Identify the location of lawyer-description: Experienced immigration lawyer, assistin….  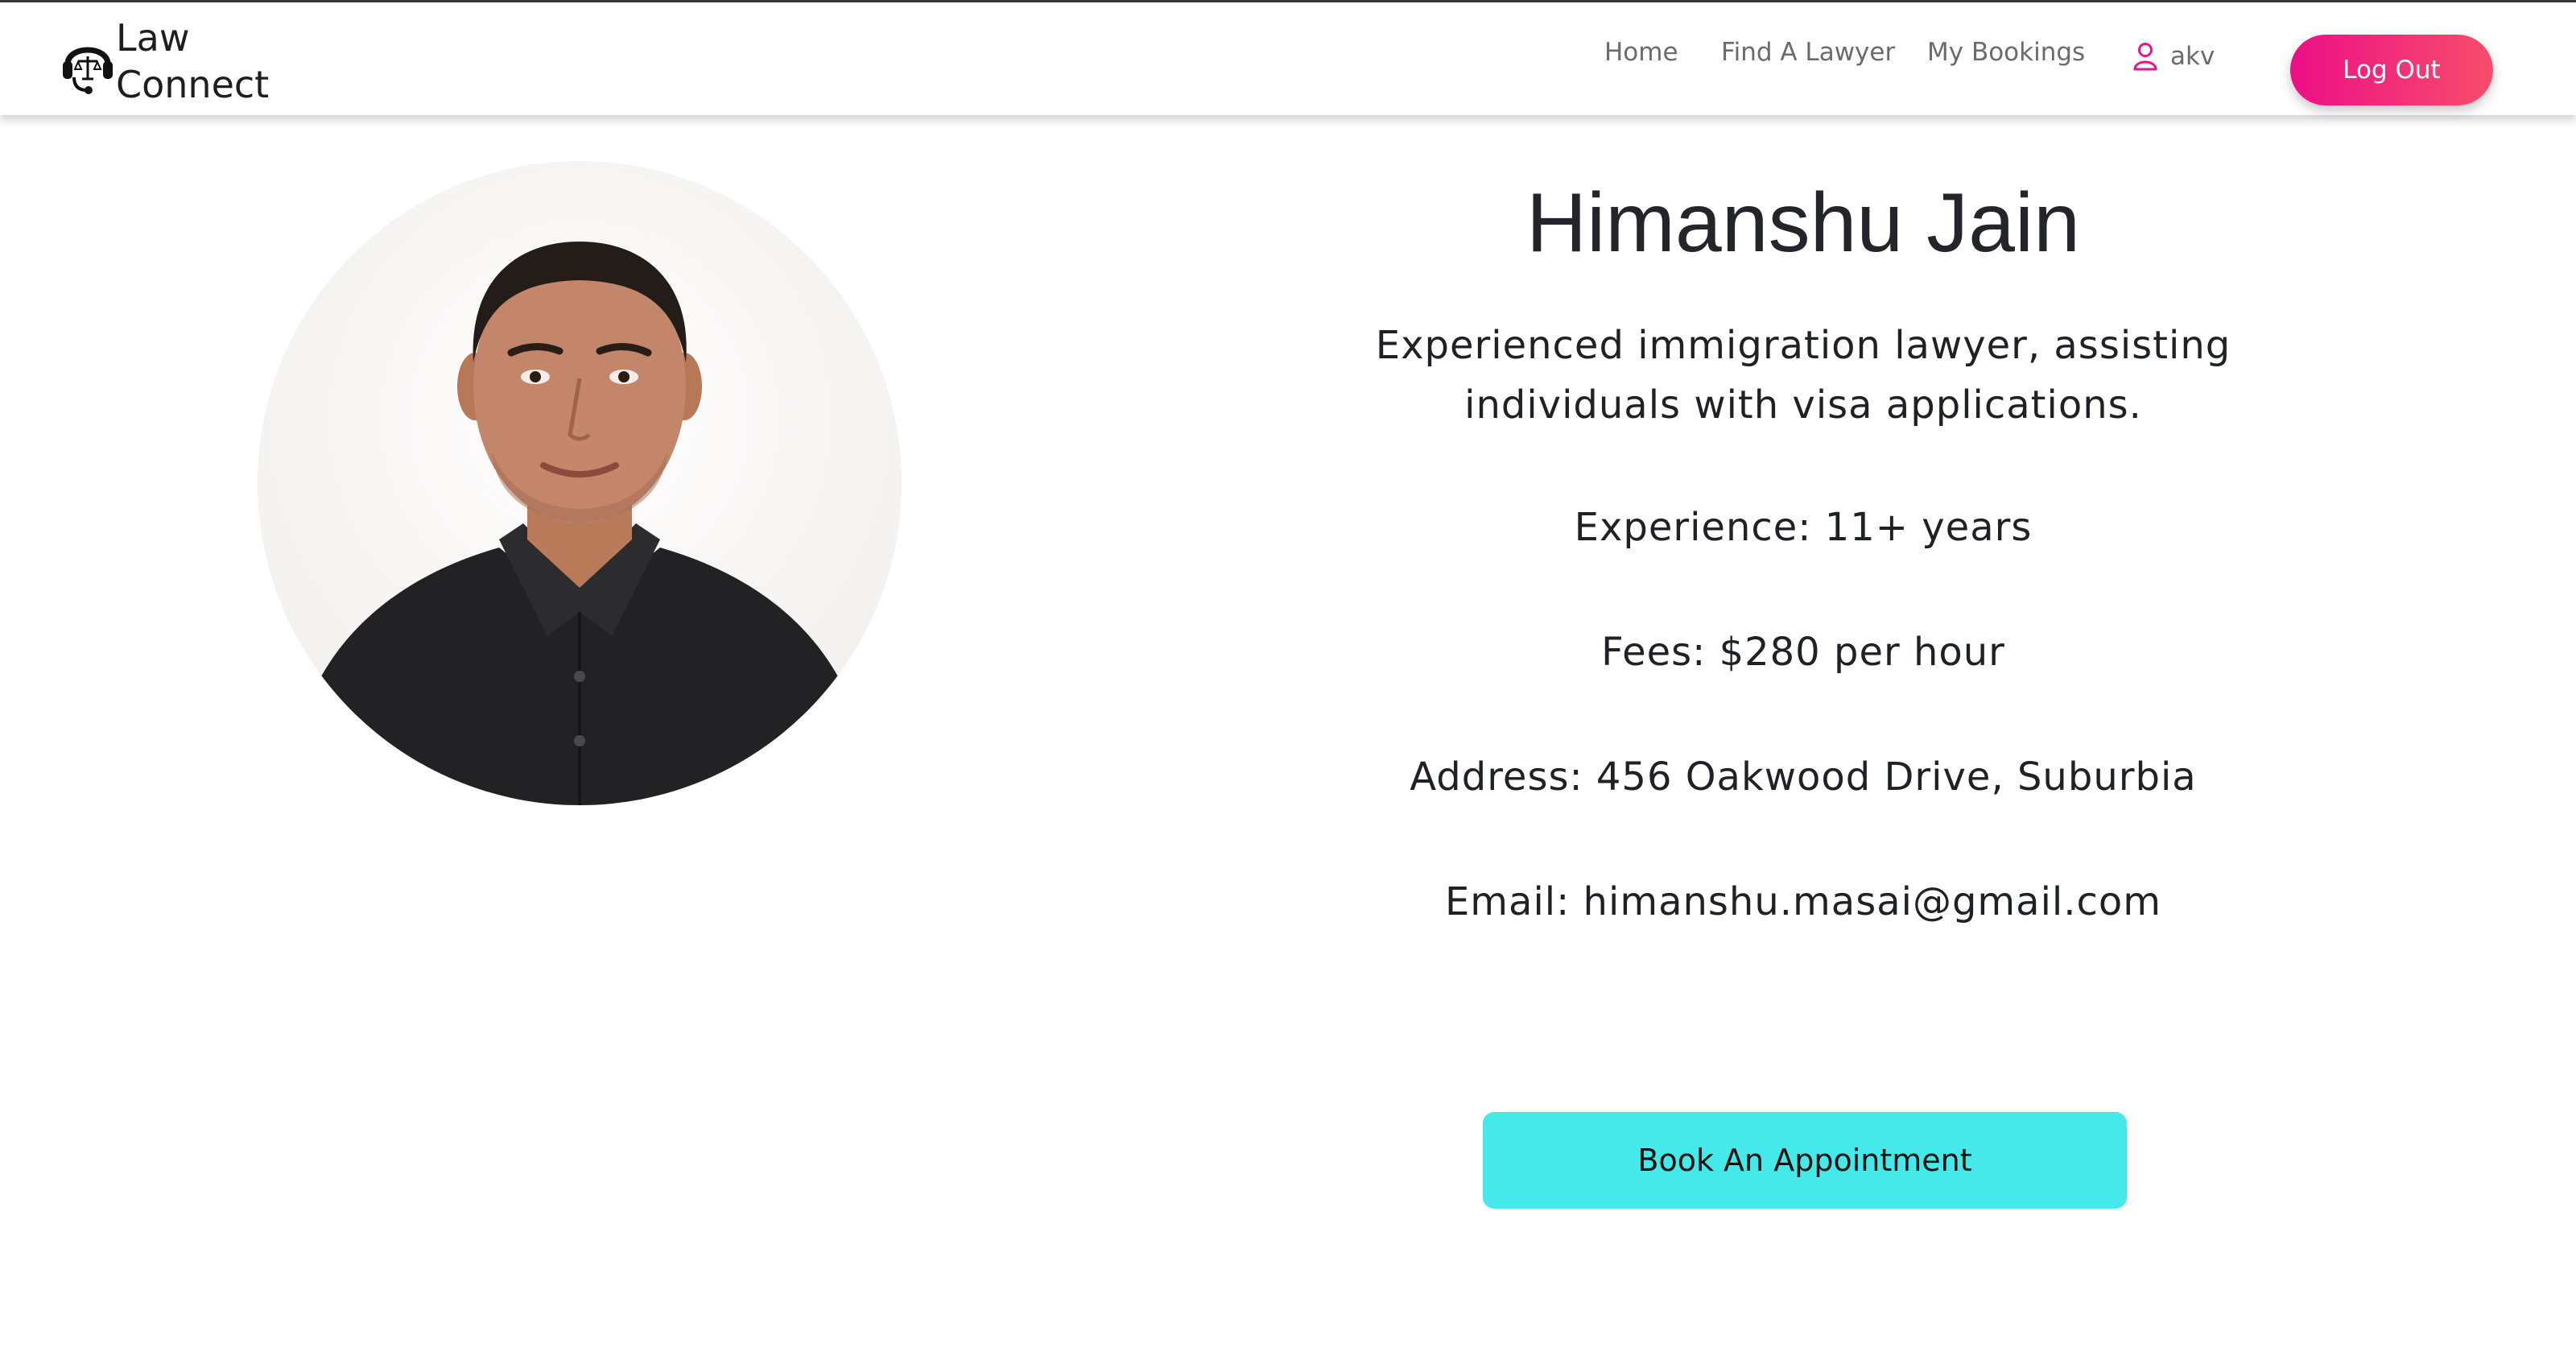
(1803, 375).